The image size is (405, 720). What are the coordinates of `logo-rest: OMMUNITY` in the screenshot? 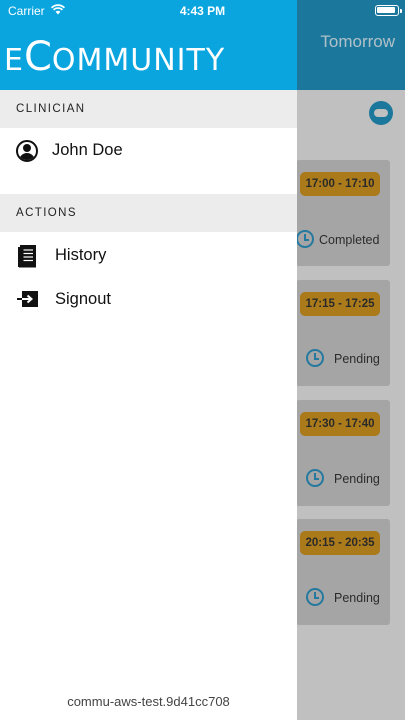 It's located at (138, 60).